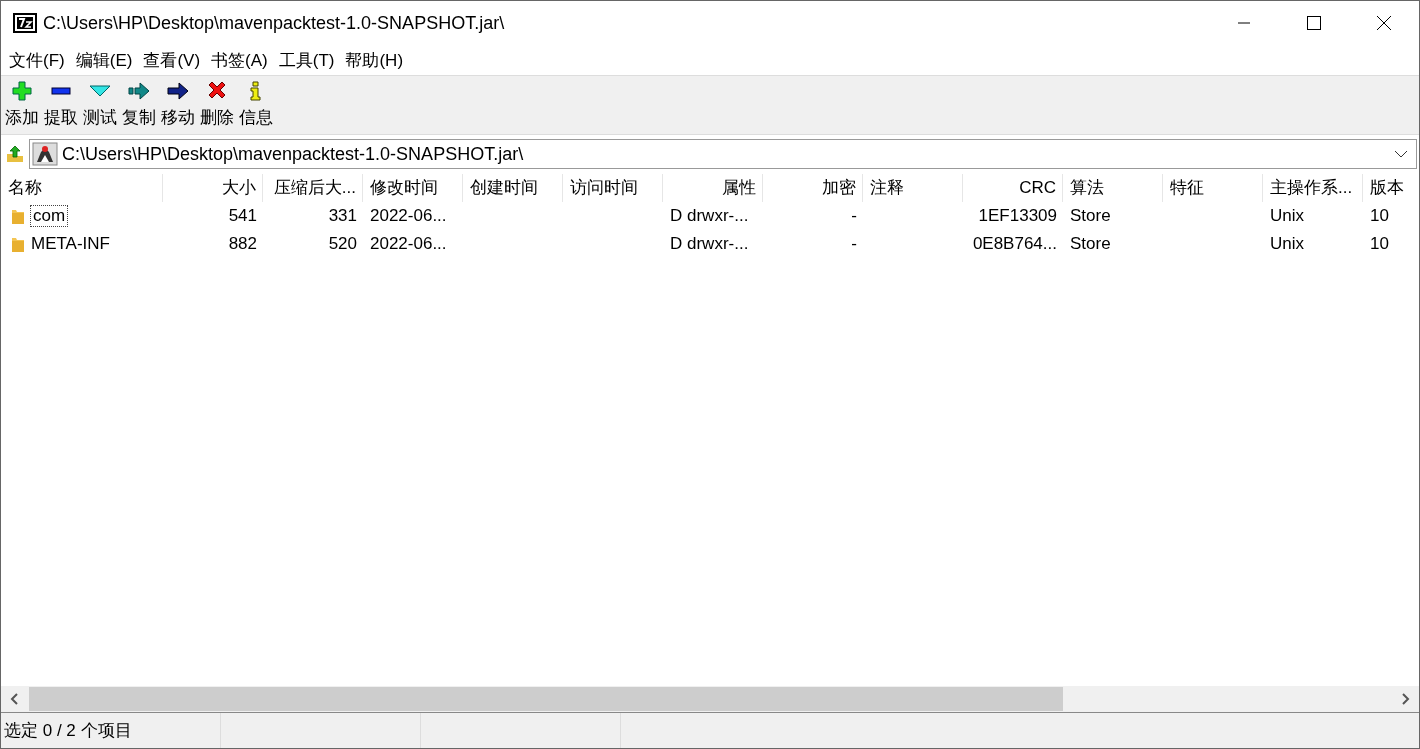 This screenshot has width=1420, height=749. What do you see at coordinates (49, 216) in the screenshot?
I see `file-name: com` at bounding box center [49, 216].